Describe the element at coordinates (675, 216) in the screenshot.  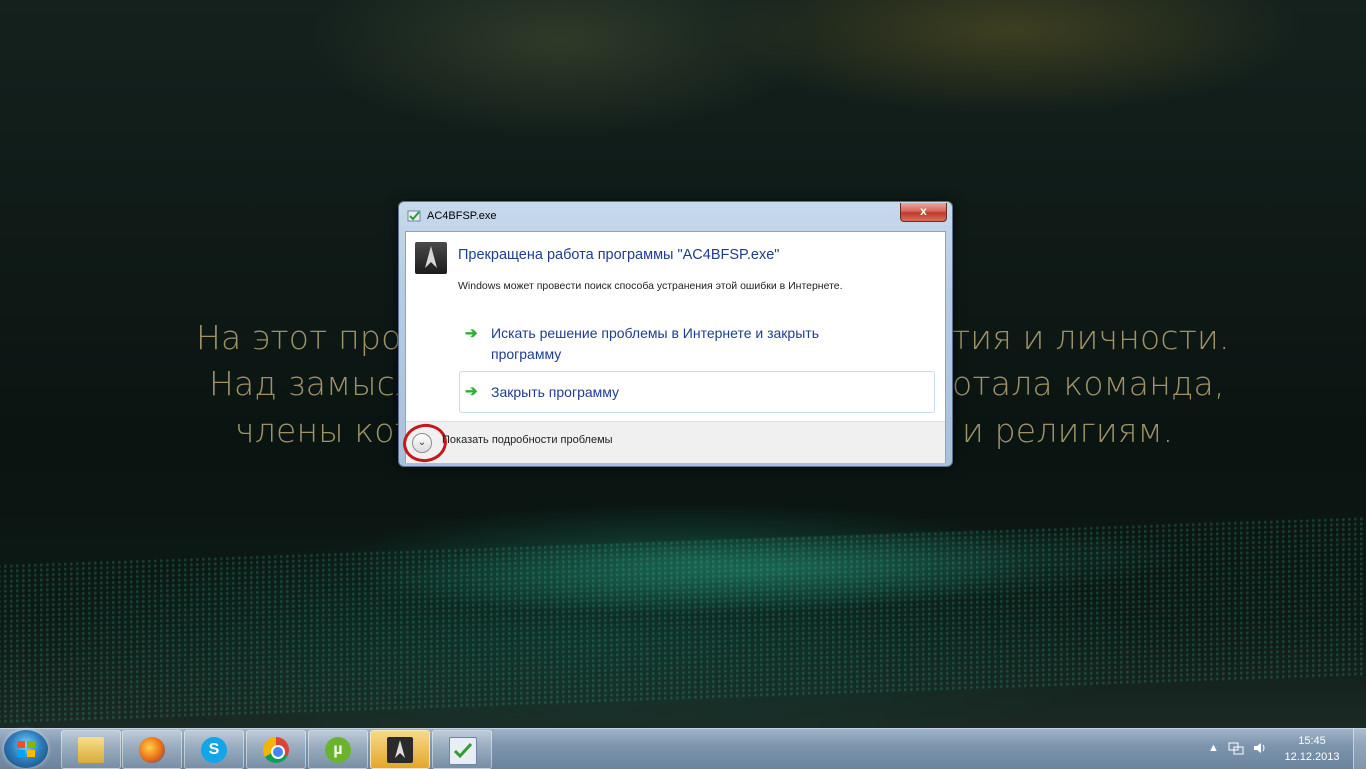
I see `dialog-titlebar: AC4BFSP.exe x` at that location.